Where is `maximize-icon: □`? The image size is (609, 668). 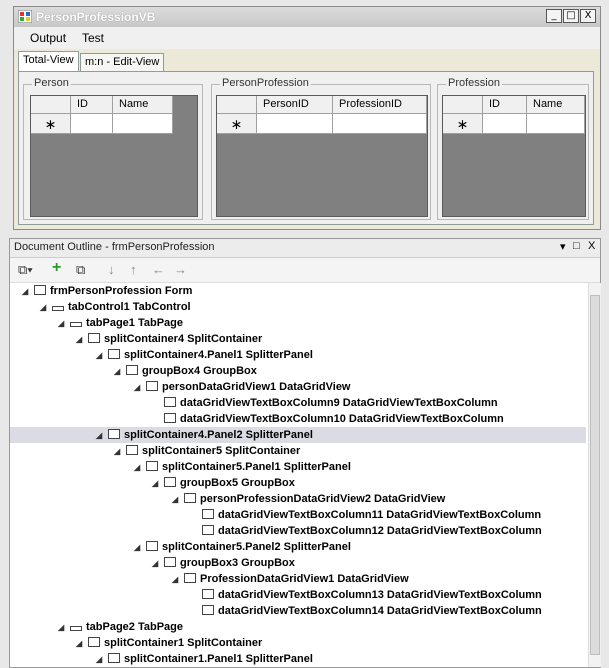
maximize-icon: □ is located at coordinates (576, 246).